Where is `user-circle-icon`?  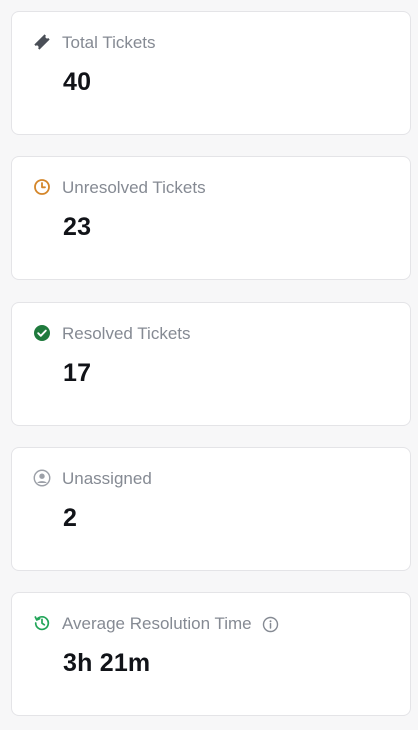
user-circle-icon is located at coordinates (42, 478).